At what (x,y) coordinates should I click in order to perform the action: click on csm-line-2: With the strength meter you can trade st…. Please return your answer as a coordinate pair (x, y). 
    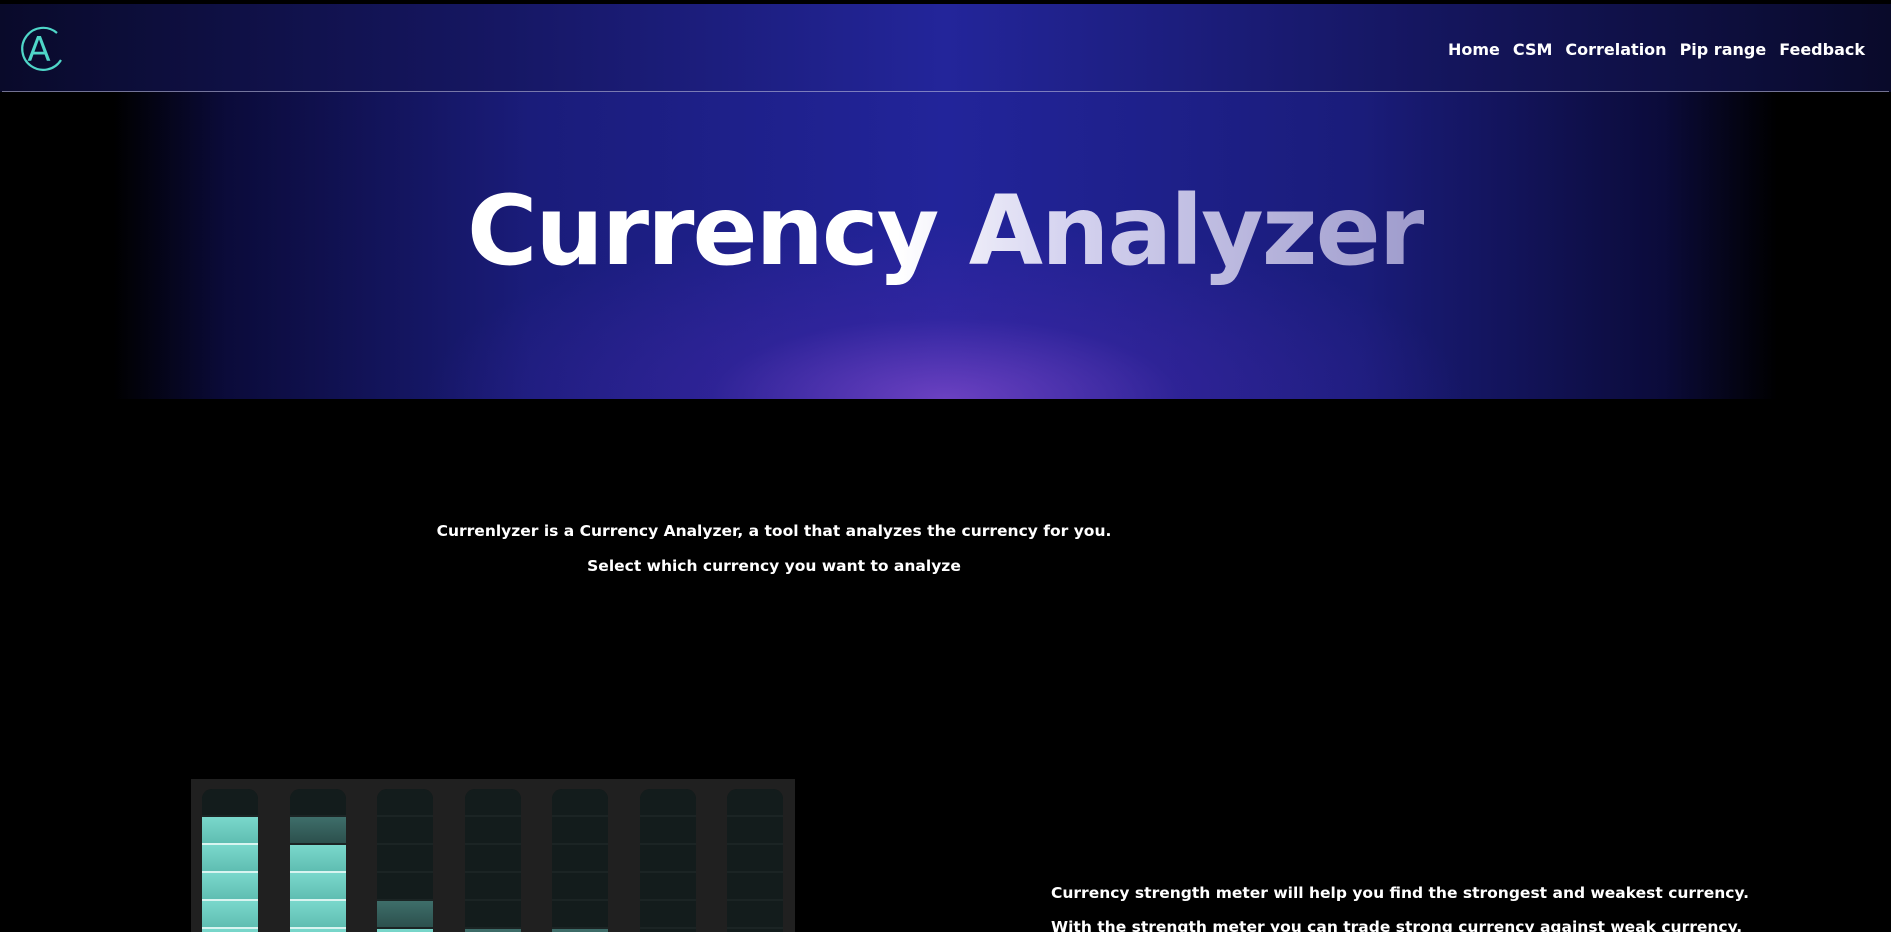
    Looking at the image, I should click on (1397, 925).